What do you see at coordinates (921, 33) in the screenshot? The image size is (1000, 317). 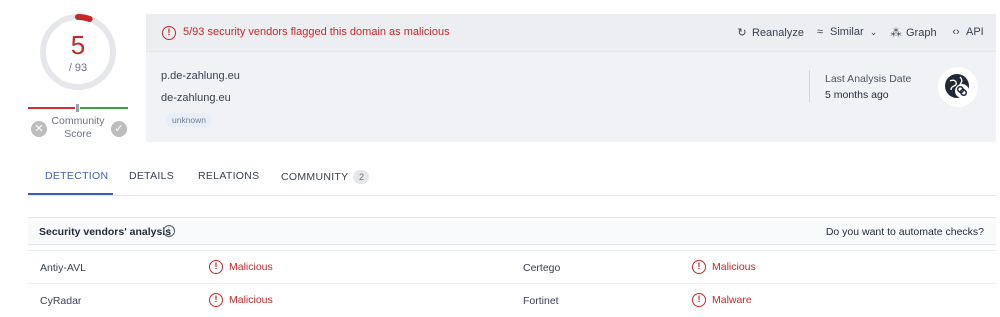 I see `graph-label: Graph` at bounding box center [921, 33].